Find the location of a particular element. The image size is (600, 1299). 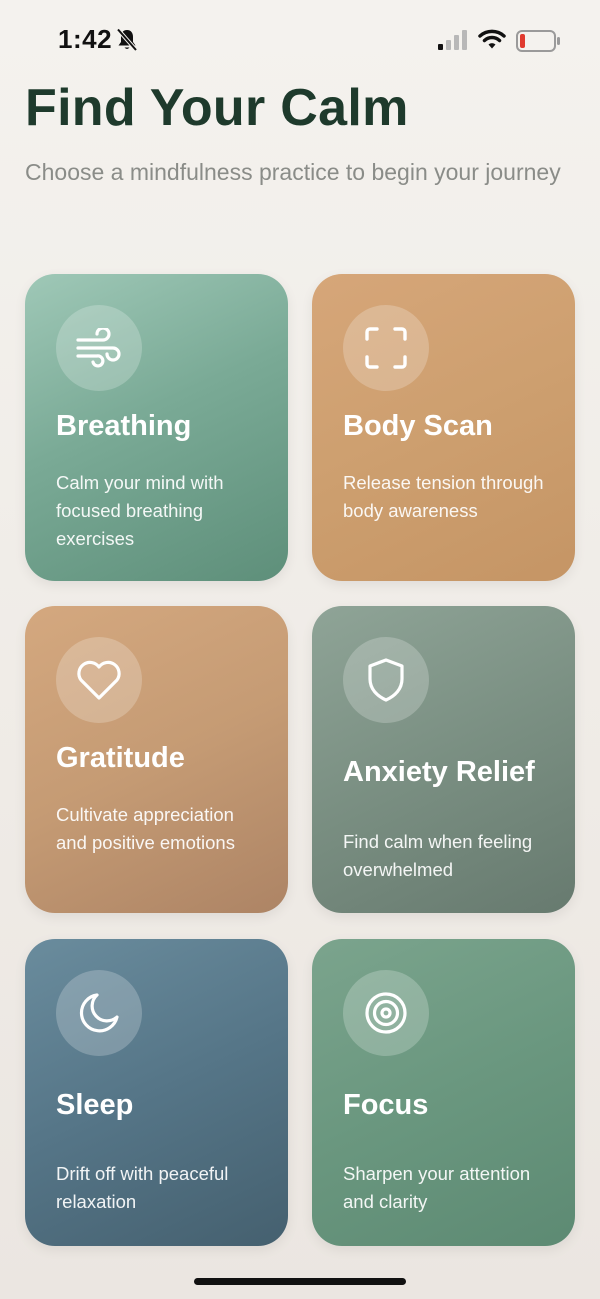

cellular-signal-icon is located at coordinates (452, 40).